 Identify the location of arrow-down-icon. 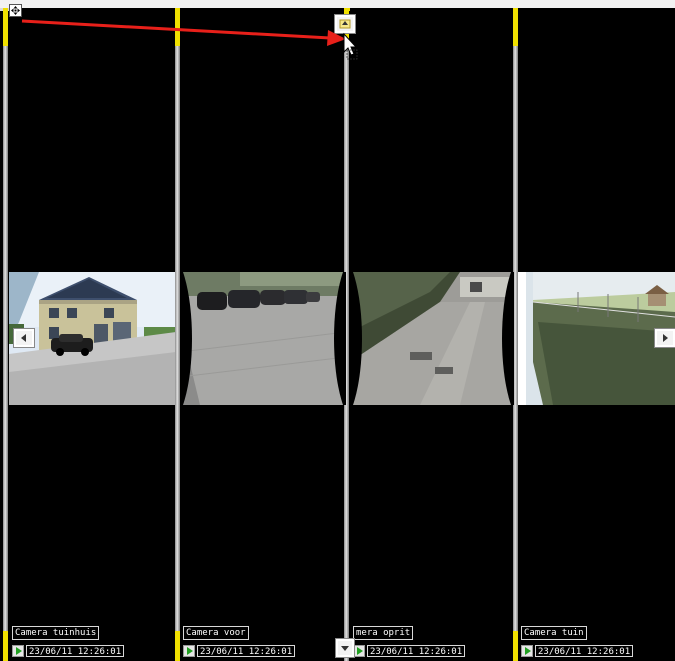
(345, 648).